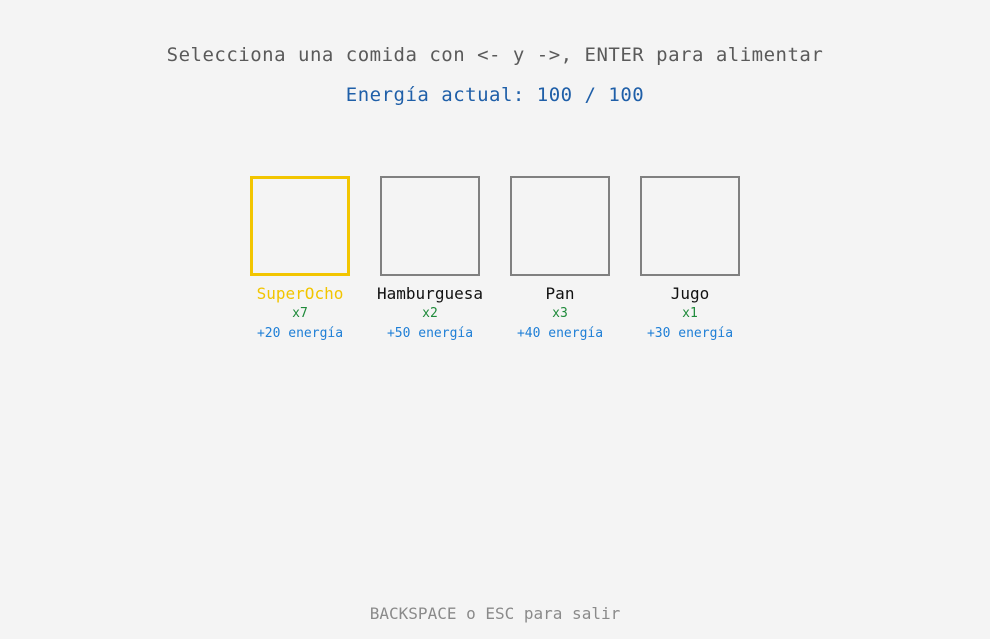 Image resolution: width=990 pixels, height=639 pixels. What do you see at coordinates (560, 313) in the screenshot?
I see `food-quantity: x3` at bounding box center [560, 313].